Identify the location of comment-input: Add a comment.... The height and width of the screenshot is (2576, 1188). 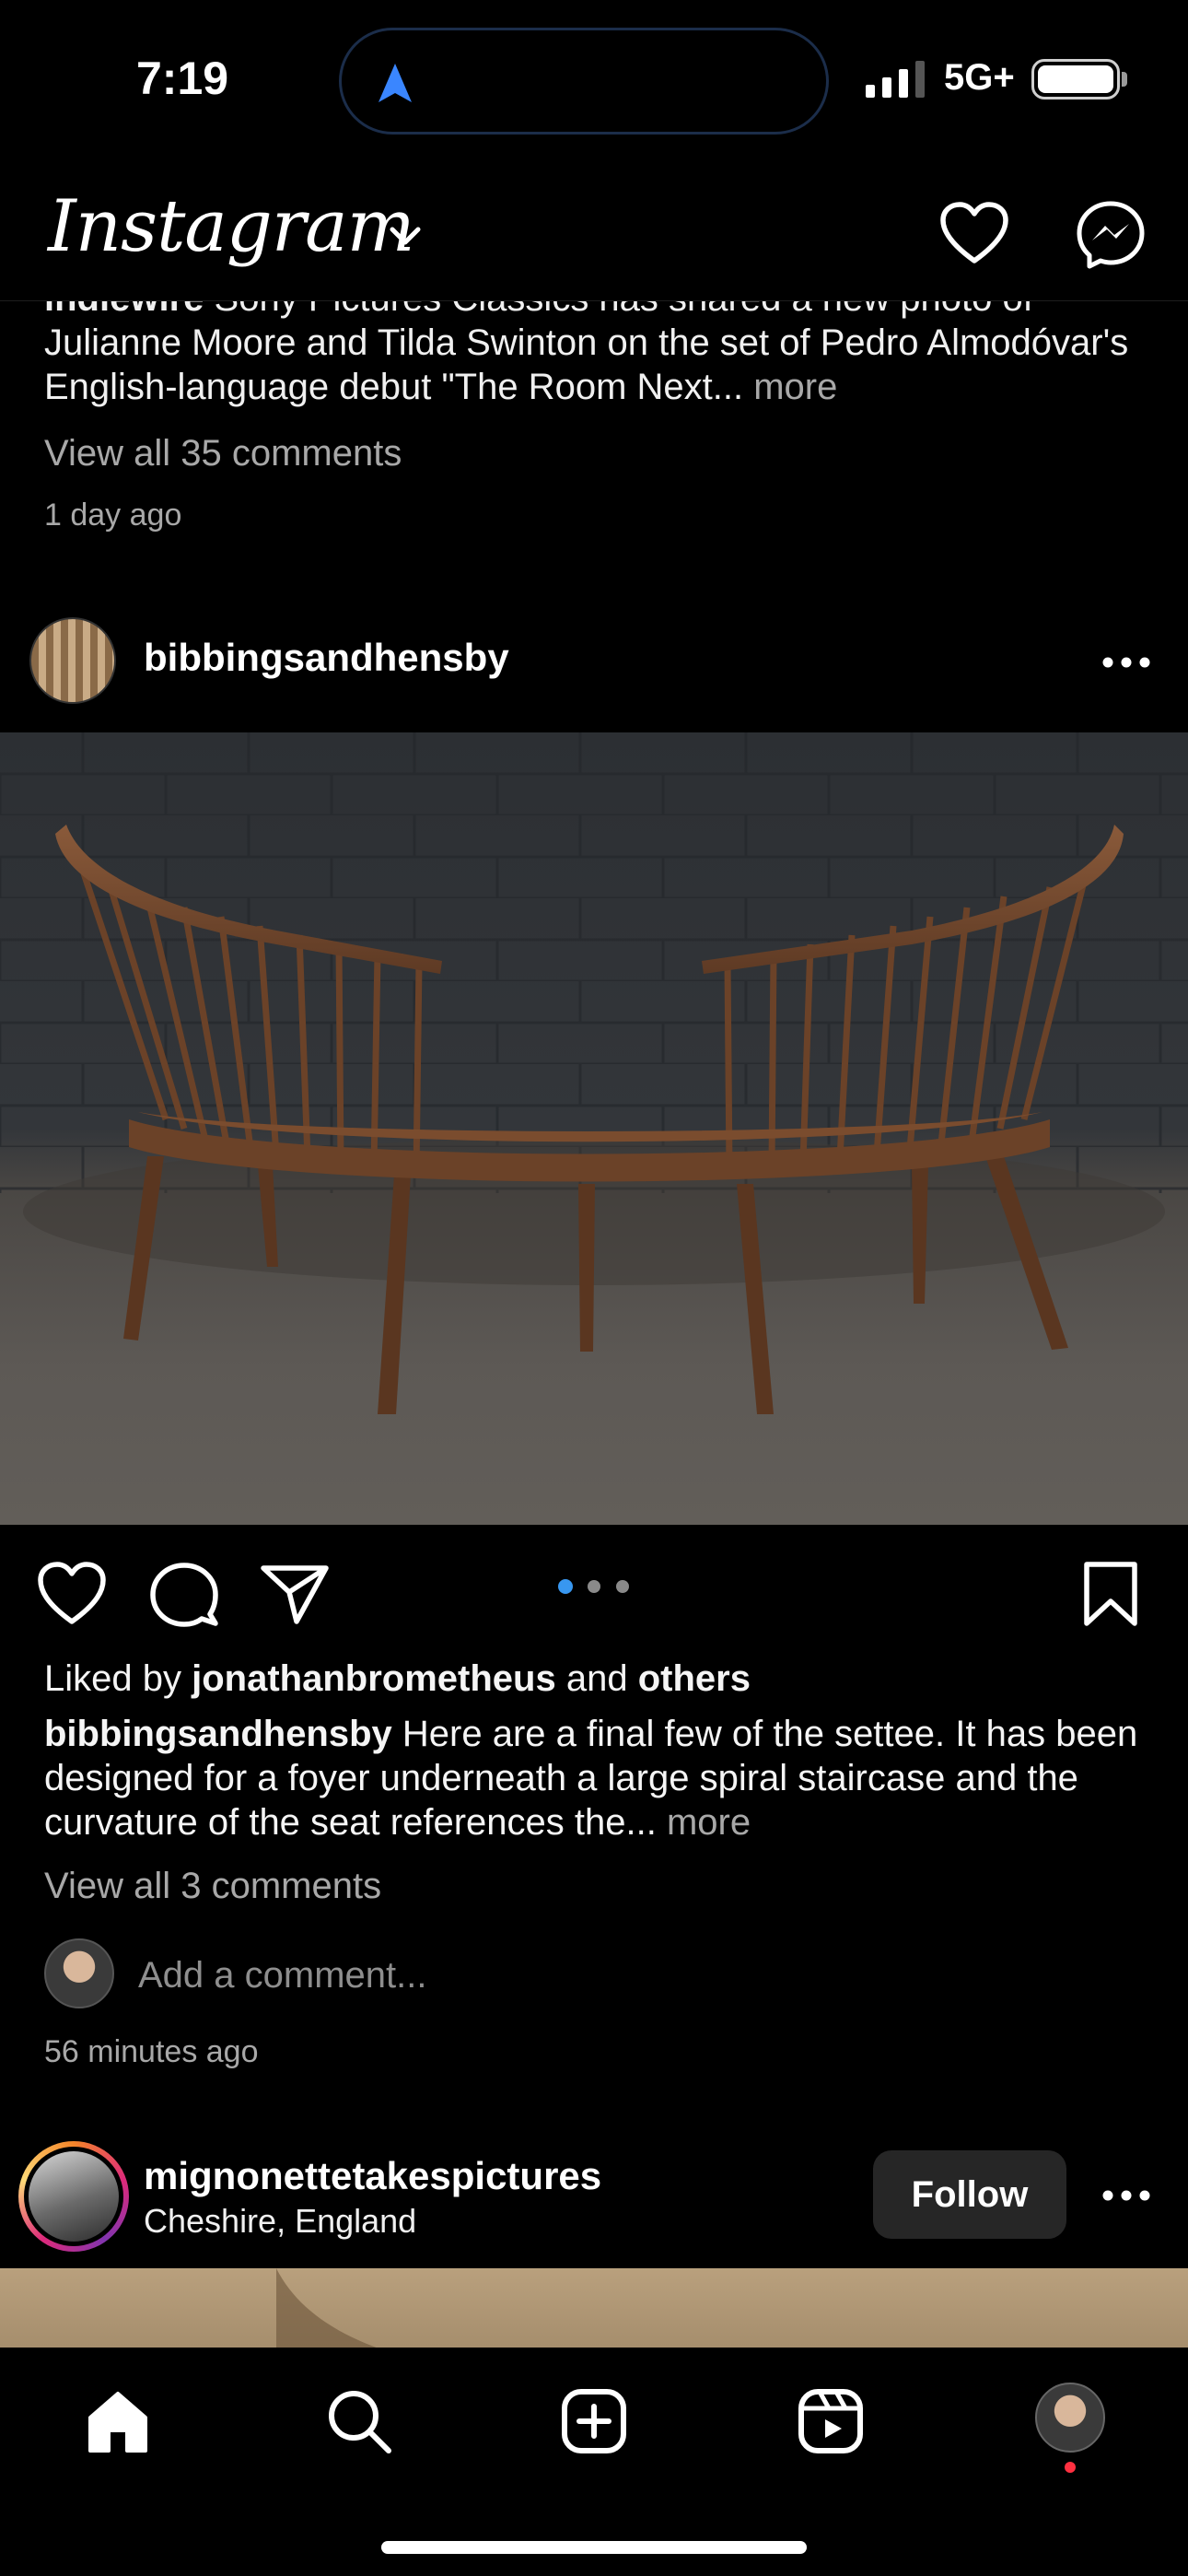
(282, 1975).